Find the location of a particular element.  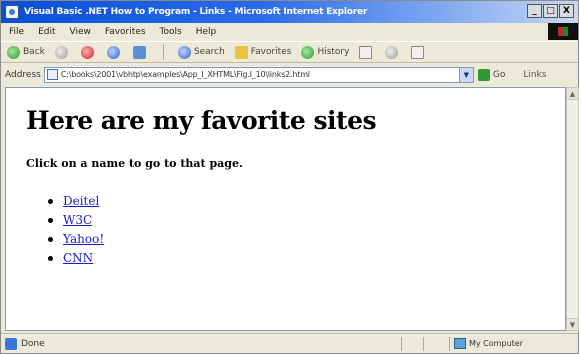

home-icon is located at coordinates (139, 52).